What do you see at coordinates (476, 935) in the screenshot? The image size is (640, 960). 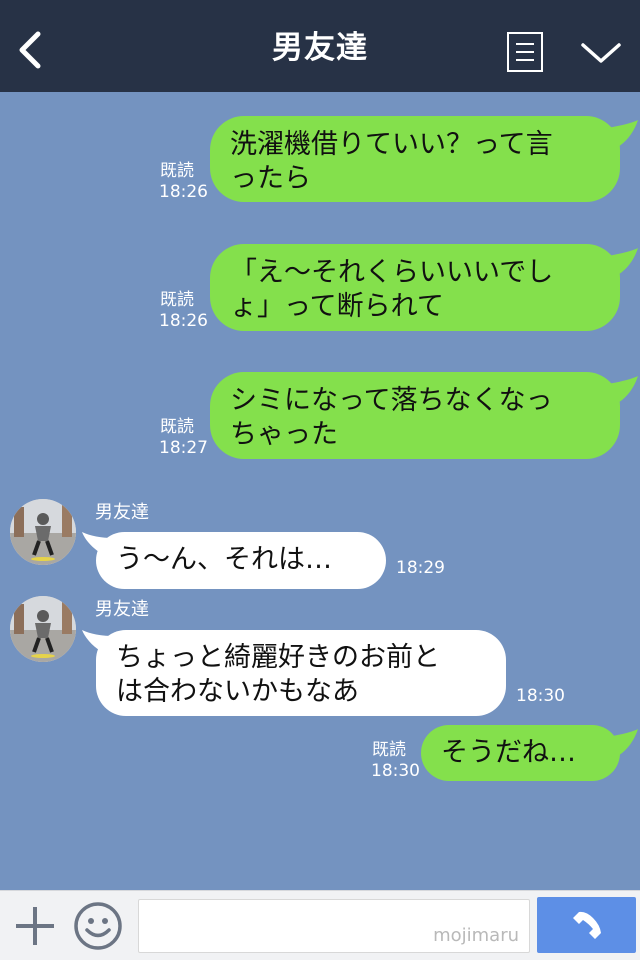 I see `watermark-text: mojimaru` at bounding box center [476, 935].